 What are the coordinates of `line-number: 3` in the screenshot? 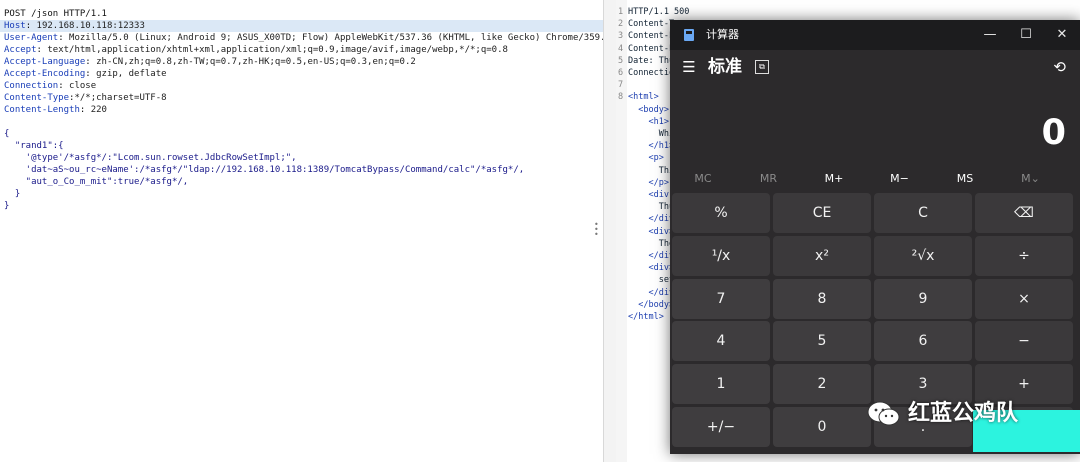 It's located at (621, 36).